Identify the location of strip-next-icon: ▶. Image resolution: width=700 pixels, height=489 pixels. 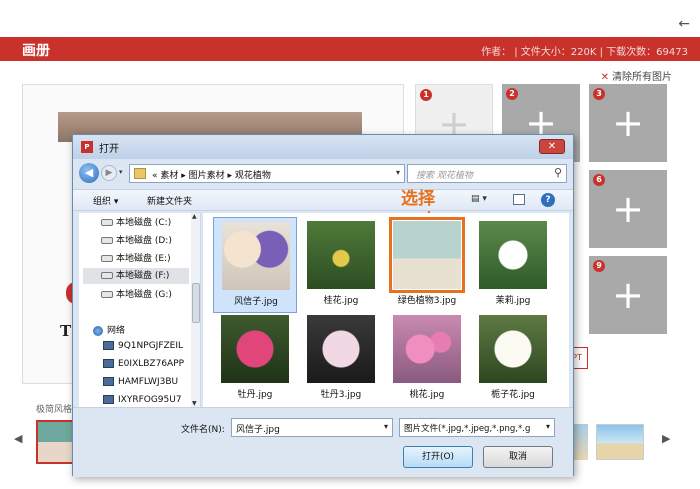
(666, 438).